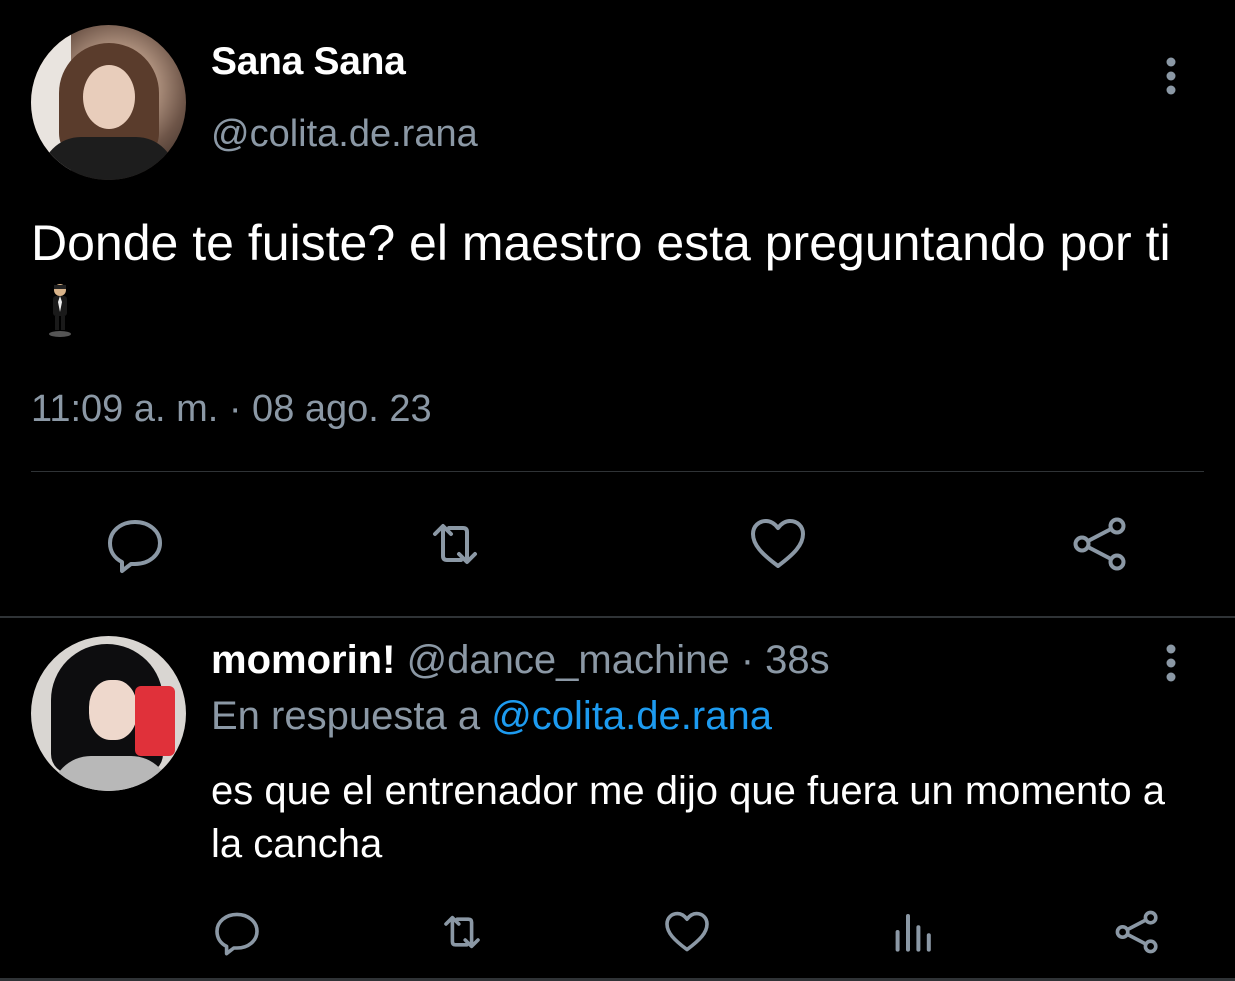 This screenshot has height=981, width=1235. I want to click on man-in-business-suit-levitating-icon, so click(60, 310).